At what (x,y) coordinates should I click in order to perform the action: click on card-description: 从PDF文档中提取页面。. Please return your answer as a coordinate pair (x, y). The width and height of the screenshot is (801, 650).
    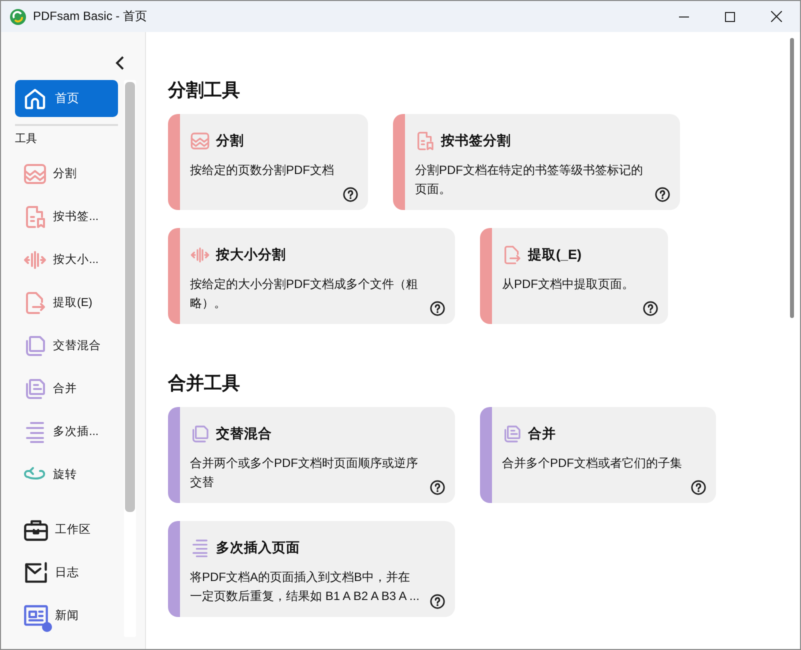
    Looking at the image, I should click on (568, 284).